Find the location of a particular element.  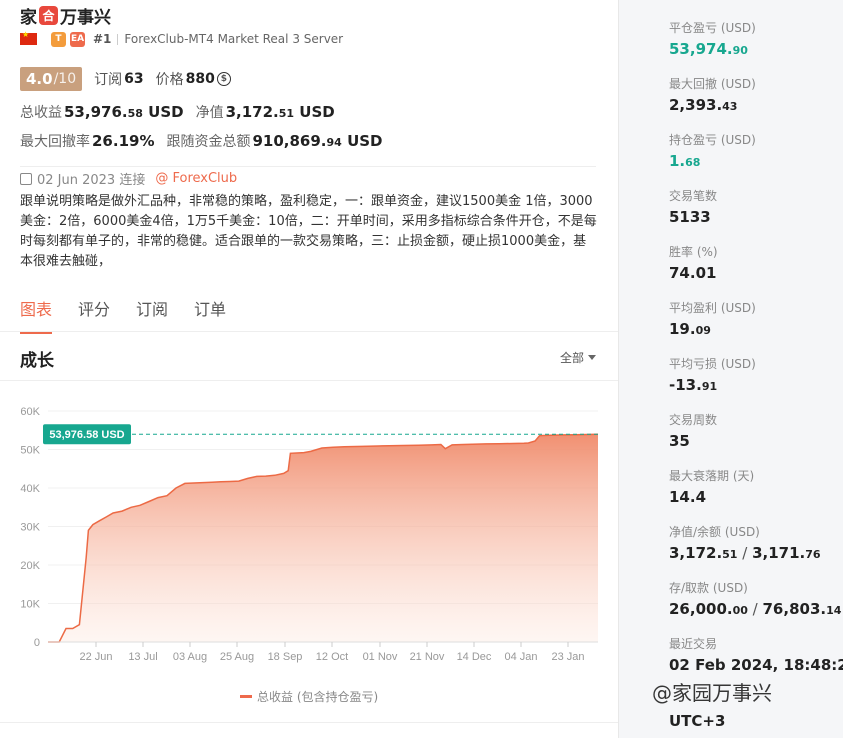

equity-value: 3,172.51 USD is located at coordinates (280, 112).